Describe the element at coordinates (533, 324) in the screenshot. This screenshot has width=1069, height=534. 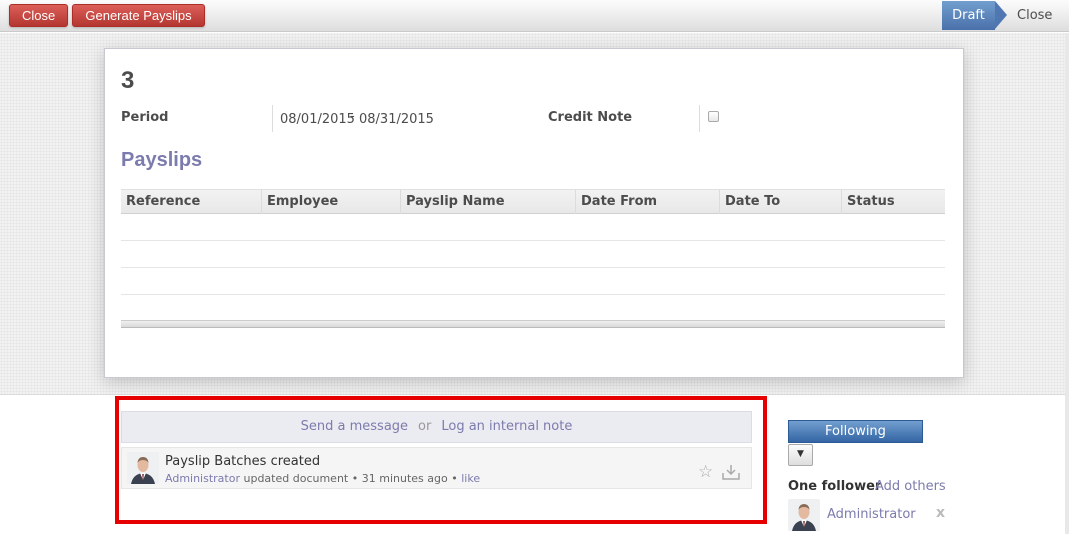
I see `table-footer` at that location.